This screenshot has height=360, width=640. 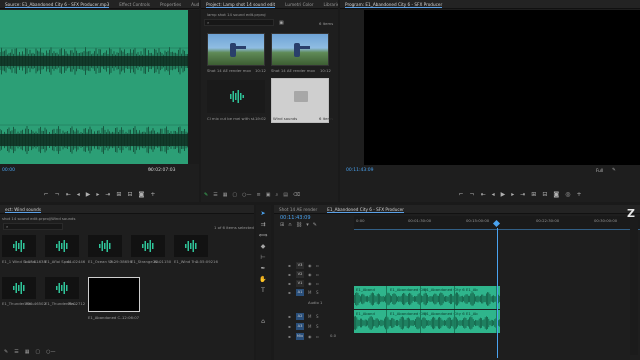 I want to click on slip-tool-icon: ⊢, so click(x=263, y=258).